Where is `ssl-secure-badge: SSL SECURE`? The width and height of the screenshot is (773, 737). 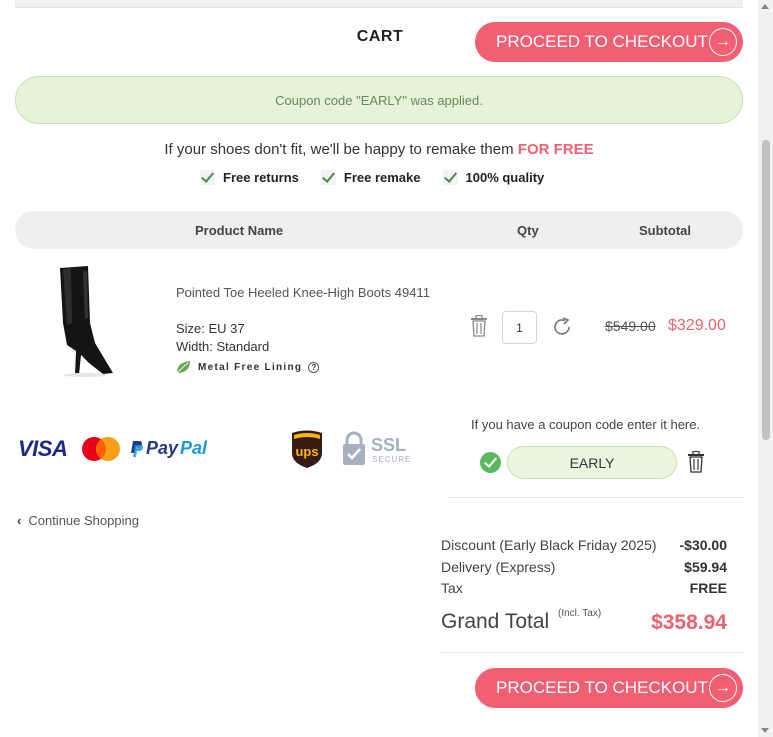 ssl-secure-badge: SSL SECURE is located at coordinates (377, 448).